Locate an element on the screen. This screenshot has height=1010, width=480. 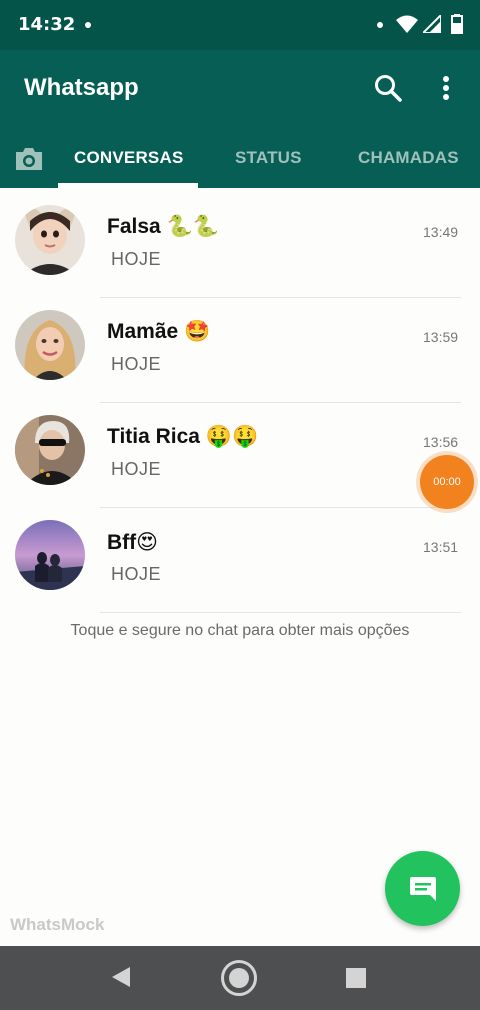
app-bar: Whatsapp CONVERSAS STATUS CHAMADAS is located at coordinates (240, 119).